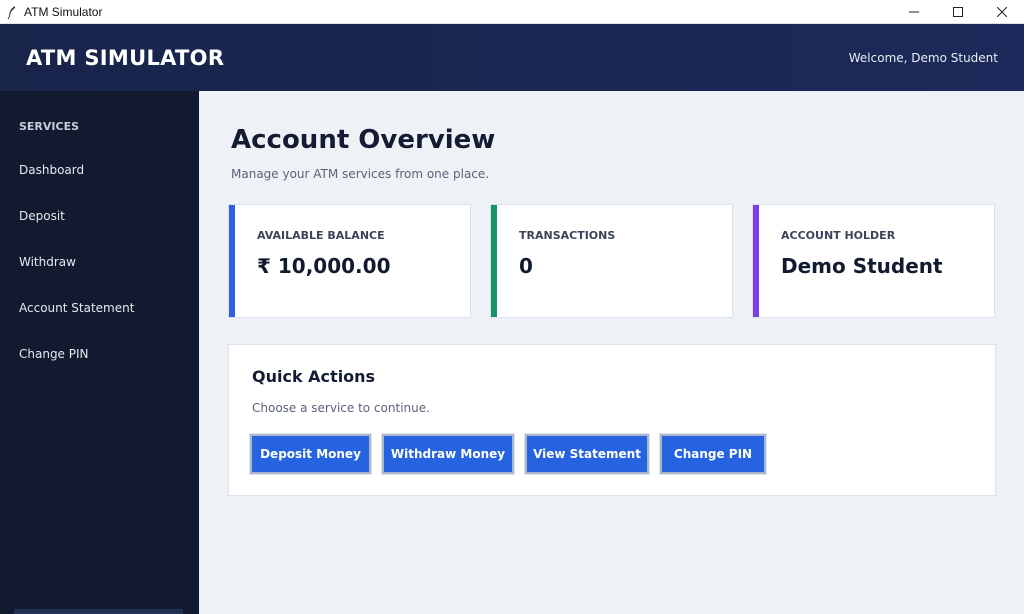  Describe the element at coordinates (54, 354) in the screenshot. I see `sidebar-item-change-pin: Change PIN` at that location.